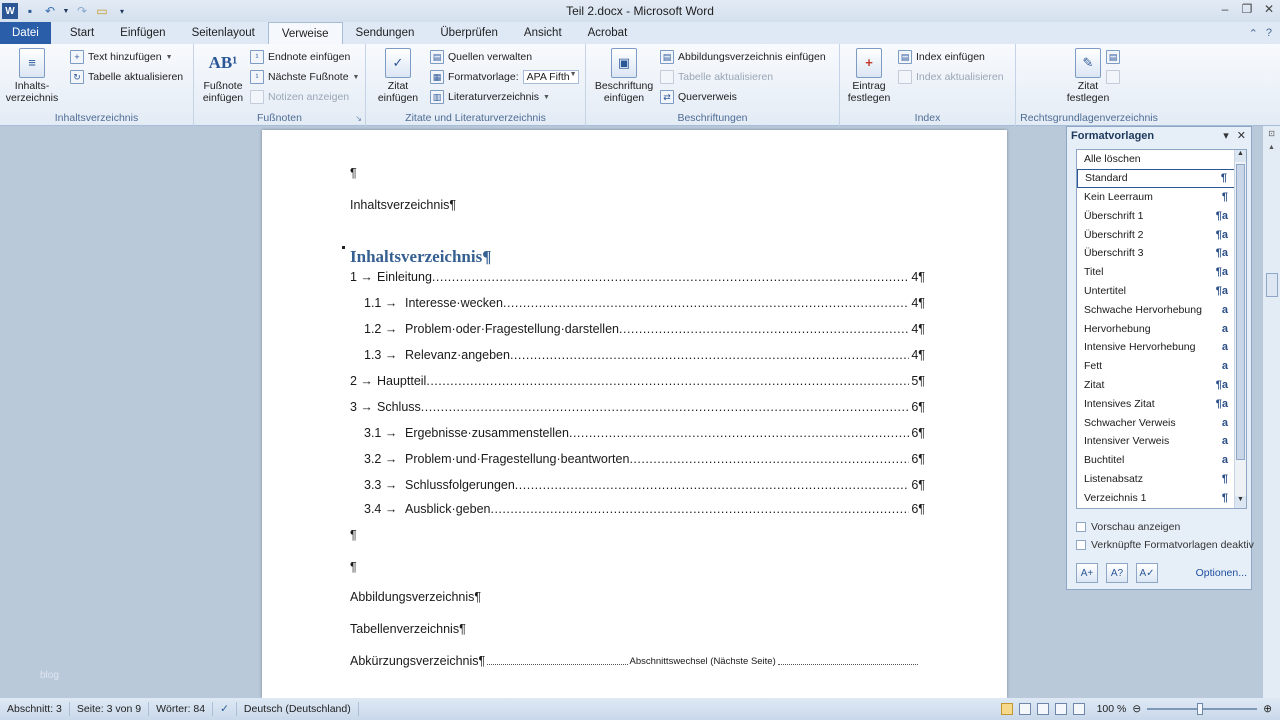 Image resolution: width=1280 pixels, height=720 pixels. What do you see at coordinates (223, 76) in the screenshot?
I see `insert-footnote-button: AB¹ Fußnote einfügen` at bounding box center [223, 76].